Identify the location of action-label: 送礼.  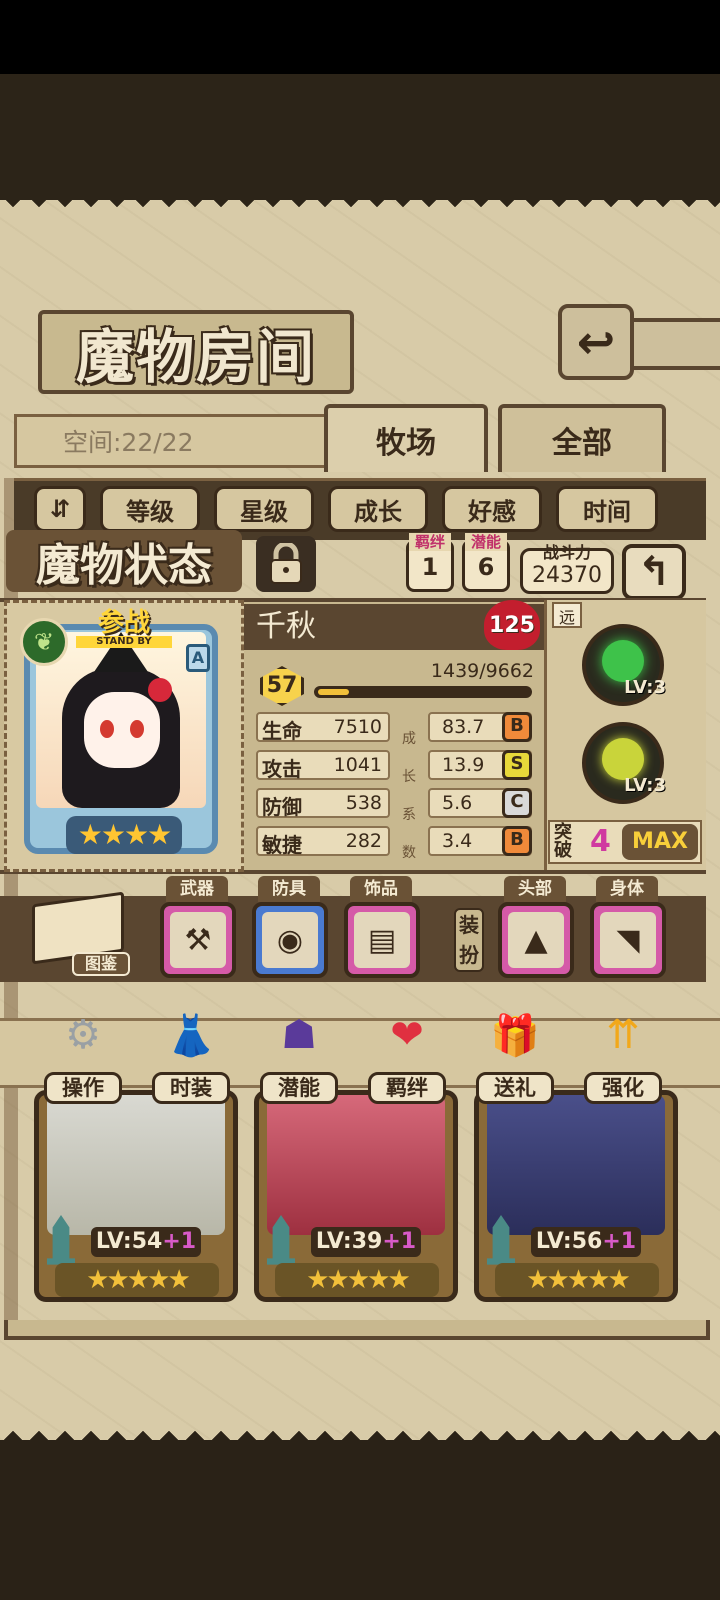
(515, 1088).